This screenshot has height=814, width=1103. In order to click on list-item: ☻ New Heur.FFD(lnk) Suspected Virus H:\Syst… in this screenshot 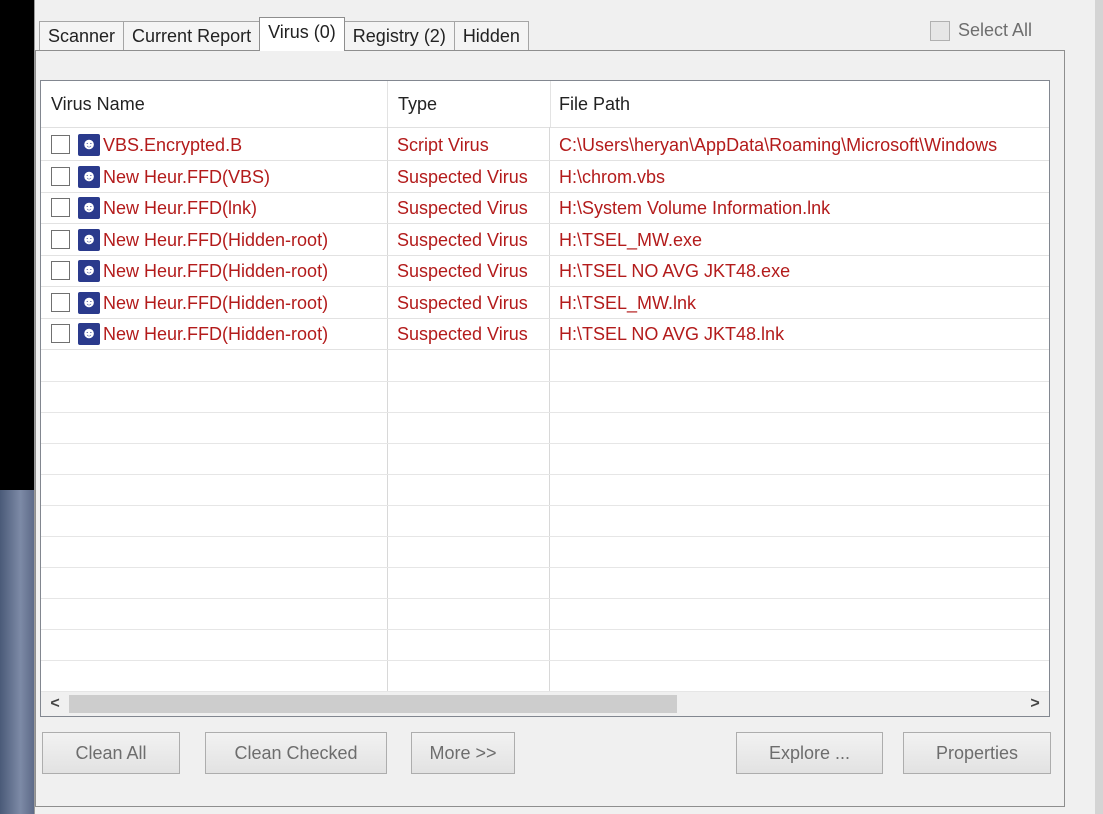, I will do `click(545, 208)`.